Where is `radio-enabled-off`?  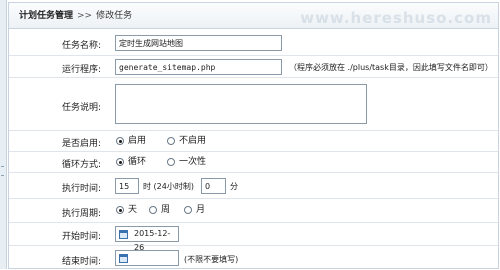
radio-enabled-off is located at coordinates (171, 141).